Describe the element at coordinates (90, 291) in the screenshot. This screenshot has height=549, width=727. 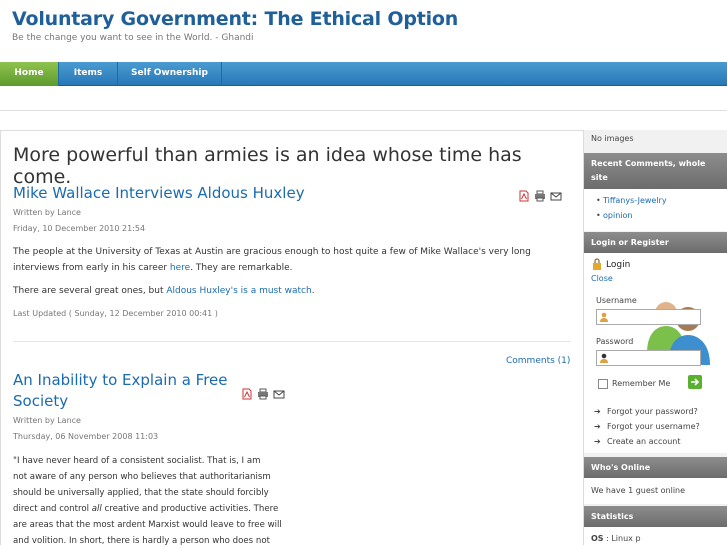
I see `para-text: There are several great ones, but` at that location.